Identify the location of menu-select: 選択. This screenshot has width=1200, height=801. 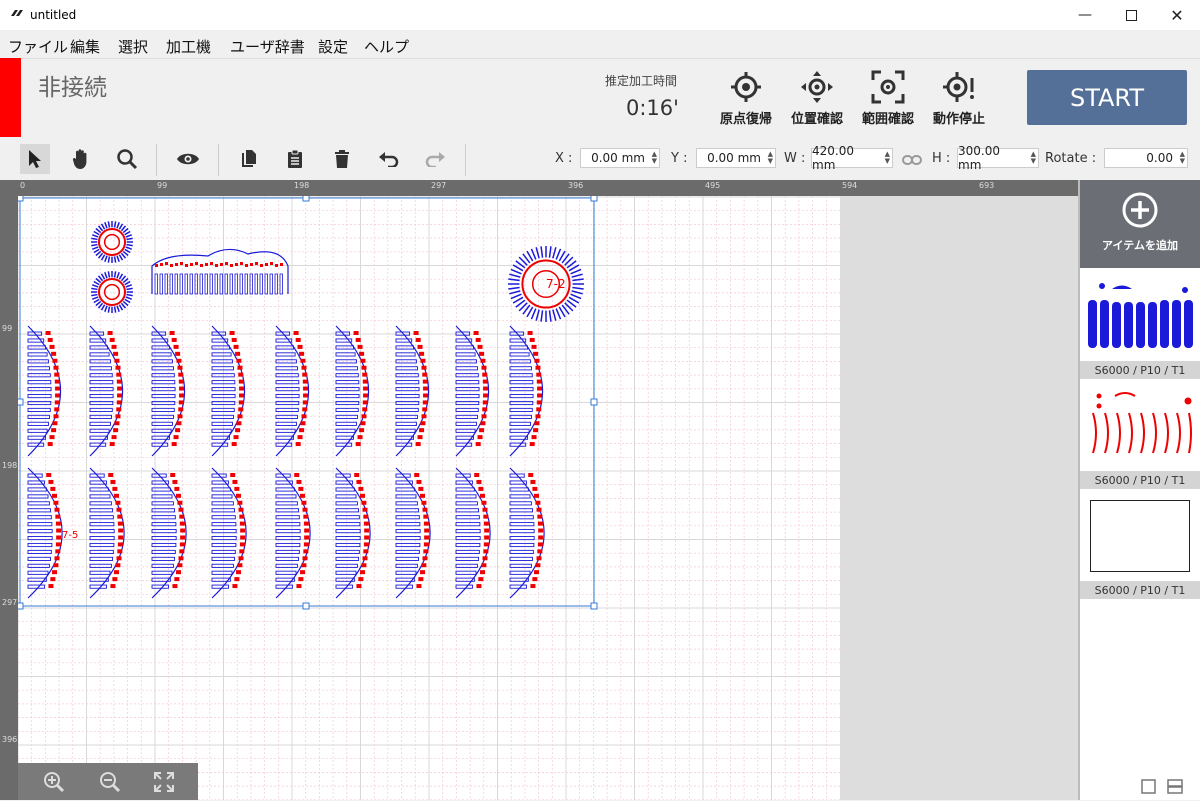
(133, 46).